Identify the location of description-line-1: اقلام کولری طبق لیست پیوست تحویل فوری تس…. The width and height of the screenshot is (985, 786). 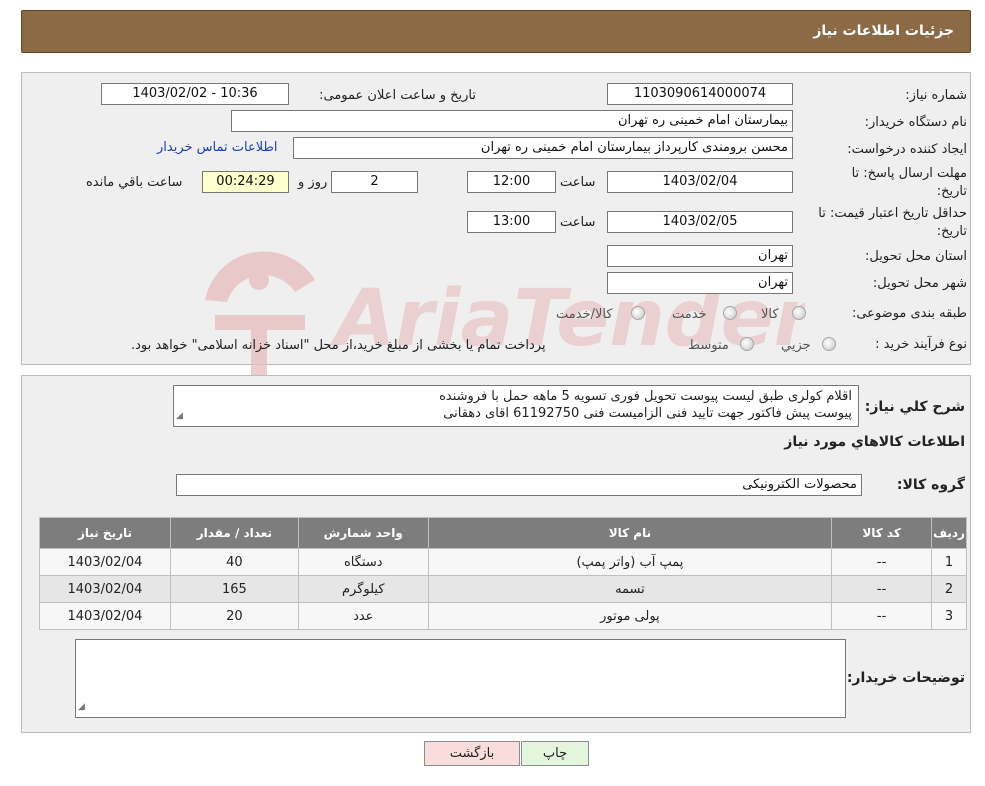
(645, 396).